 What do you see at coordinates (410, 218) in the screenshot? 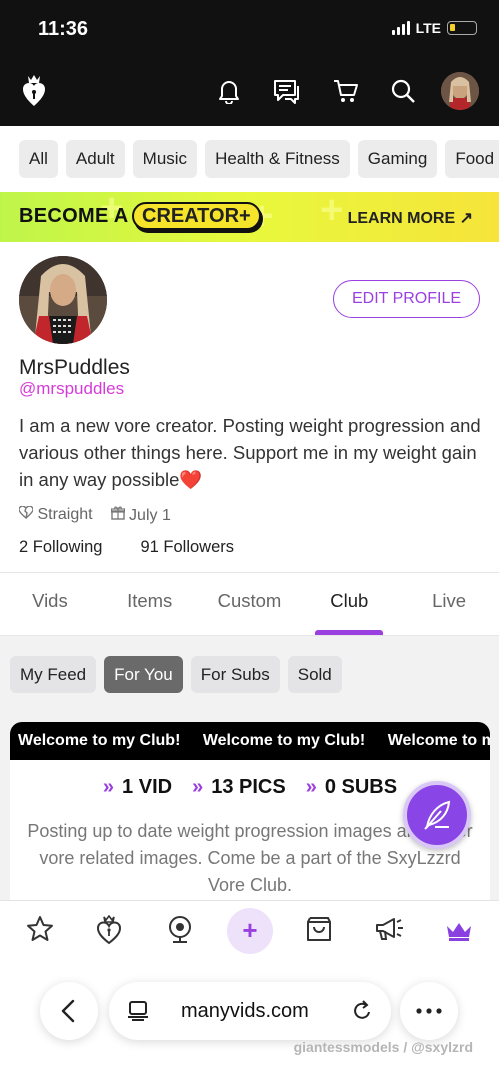
I see `learn-more-link: LEARN MORE ↗` at bounding box center [410, 218].